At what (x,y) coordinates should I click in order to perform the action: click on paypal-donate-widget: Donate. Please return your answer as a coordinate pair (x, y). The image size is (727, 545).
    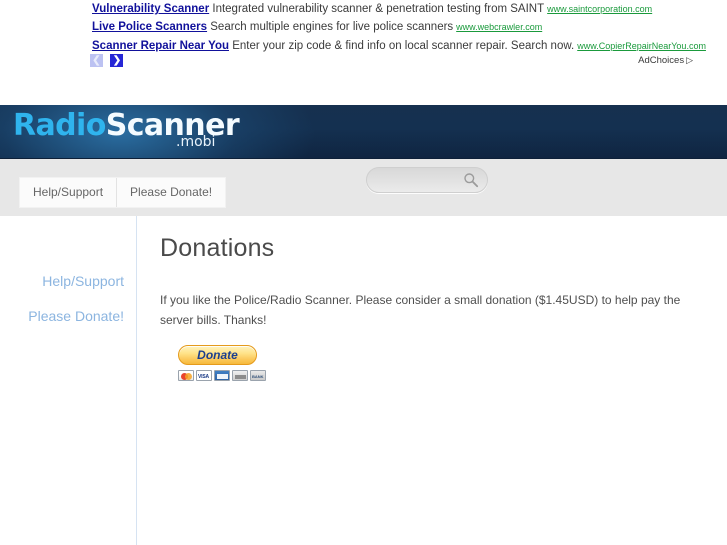
    Looking at the image, I should click on (228, 363).